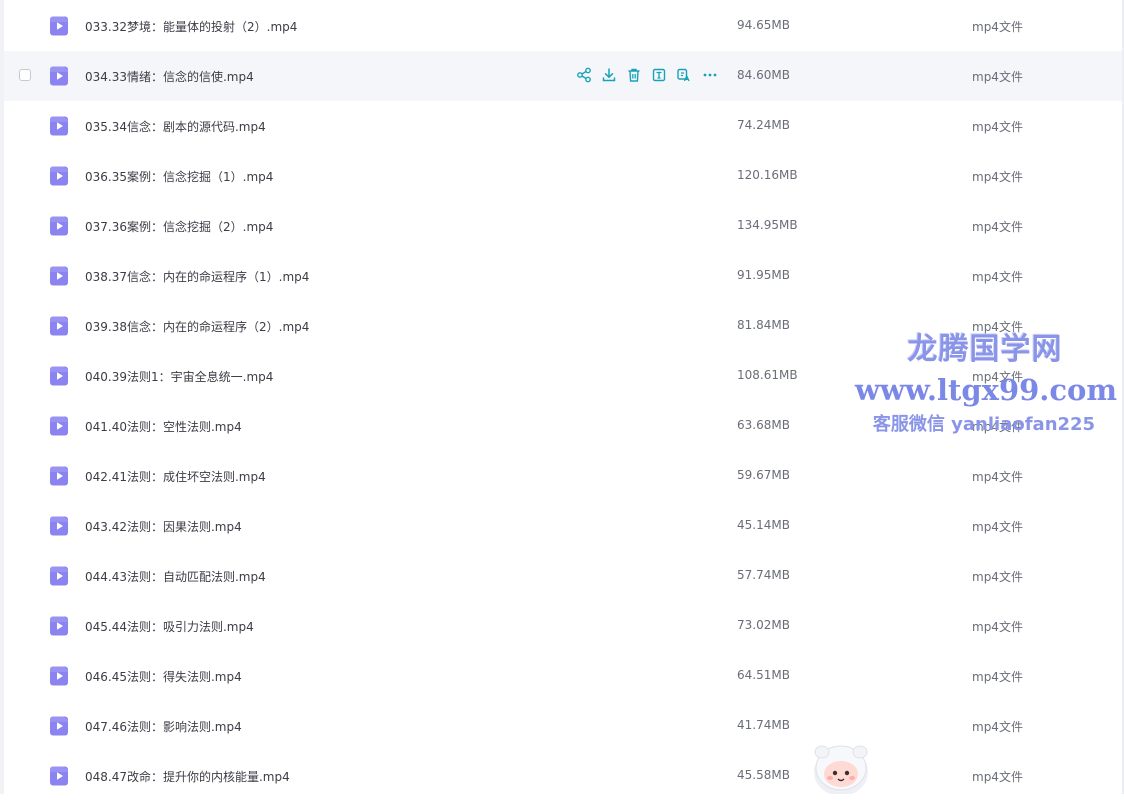 The image size is (1124, 801). What do you see at coordinates (767, 375) in the screenshot?
I see `file-size: 108.61MB` at bounding box center [767, 375].